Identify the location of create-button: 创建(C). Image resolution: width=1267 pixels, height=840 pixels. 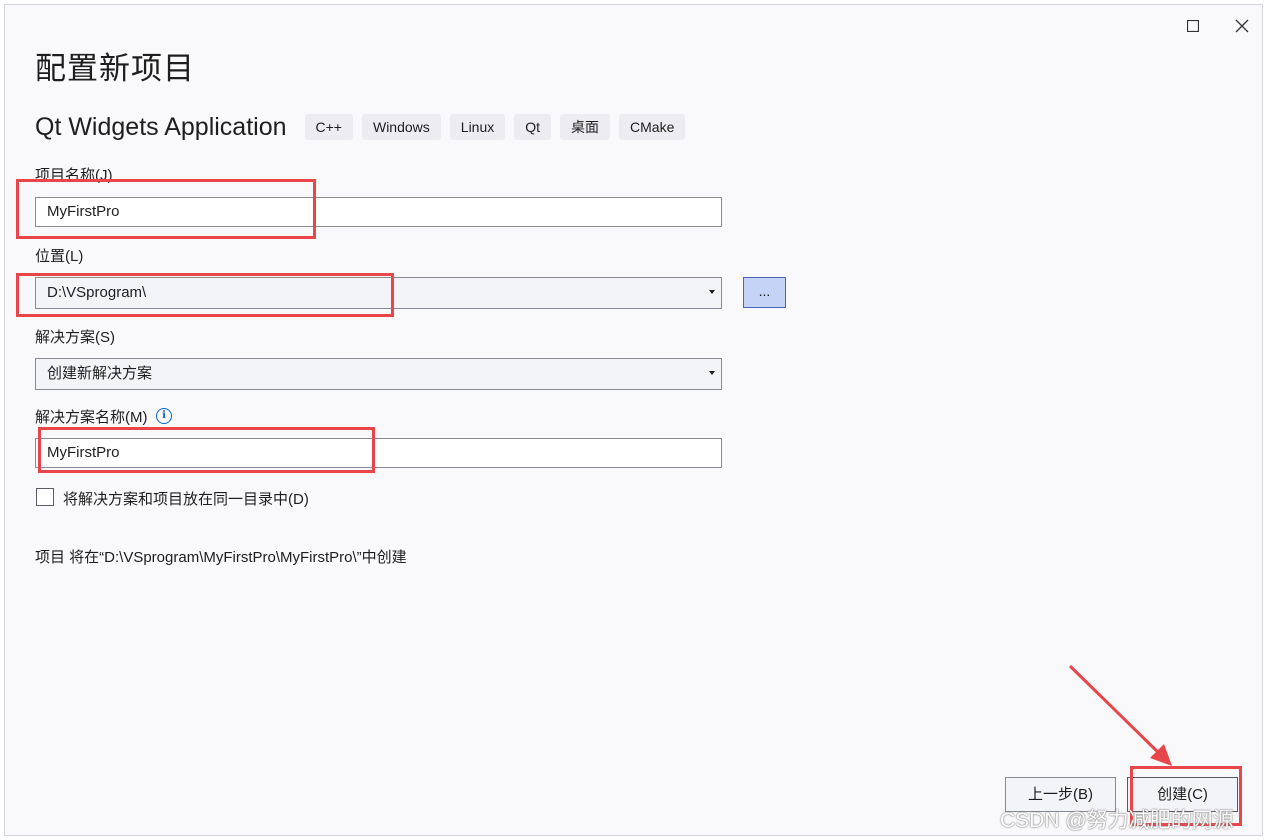
(1182, 794).